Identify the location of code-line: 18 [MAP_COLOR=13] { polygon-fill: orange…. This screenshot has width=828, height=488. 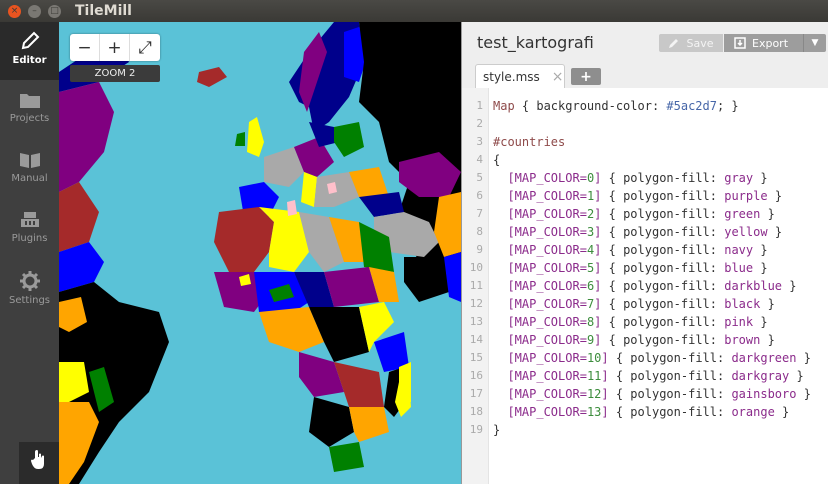
(645, 412).